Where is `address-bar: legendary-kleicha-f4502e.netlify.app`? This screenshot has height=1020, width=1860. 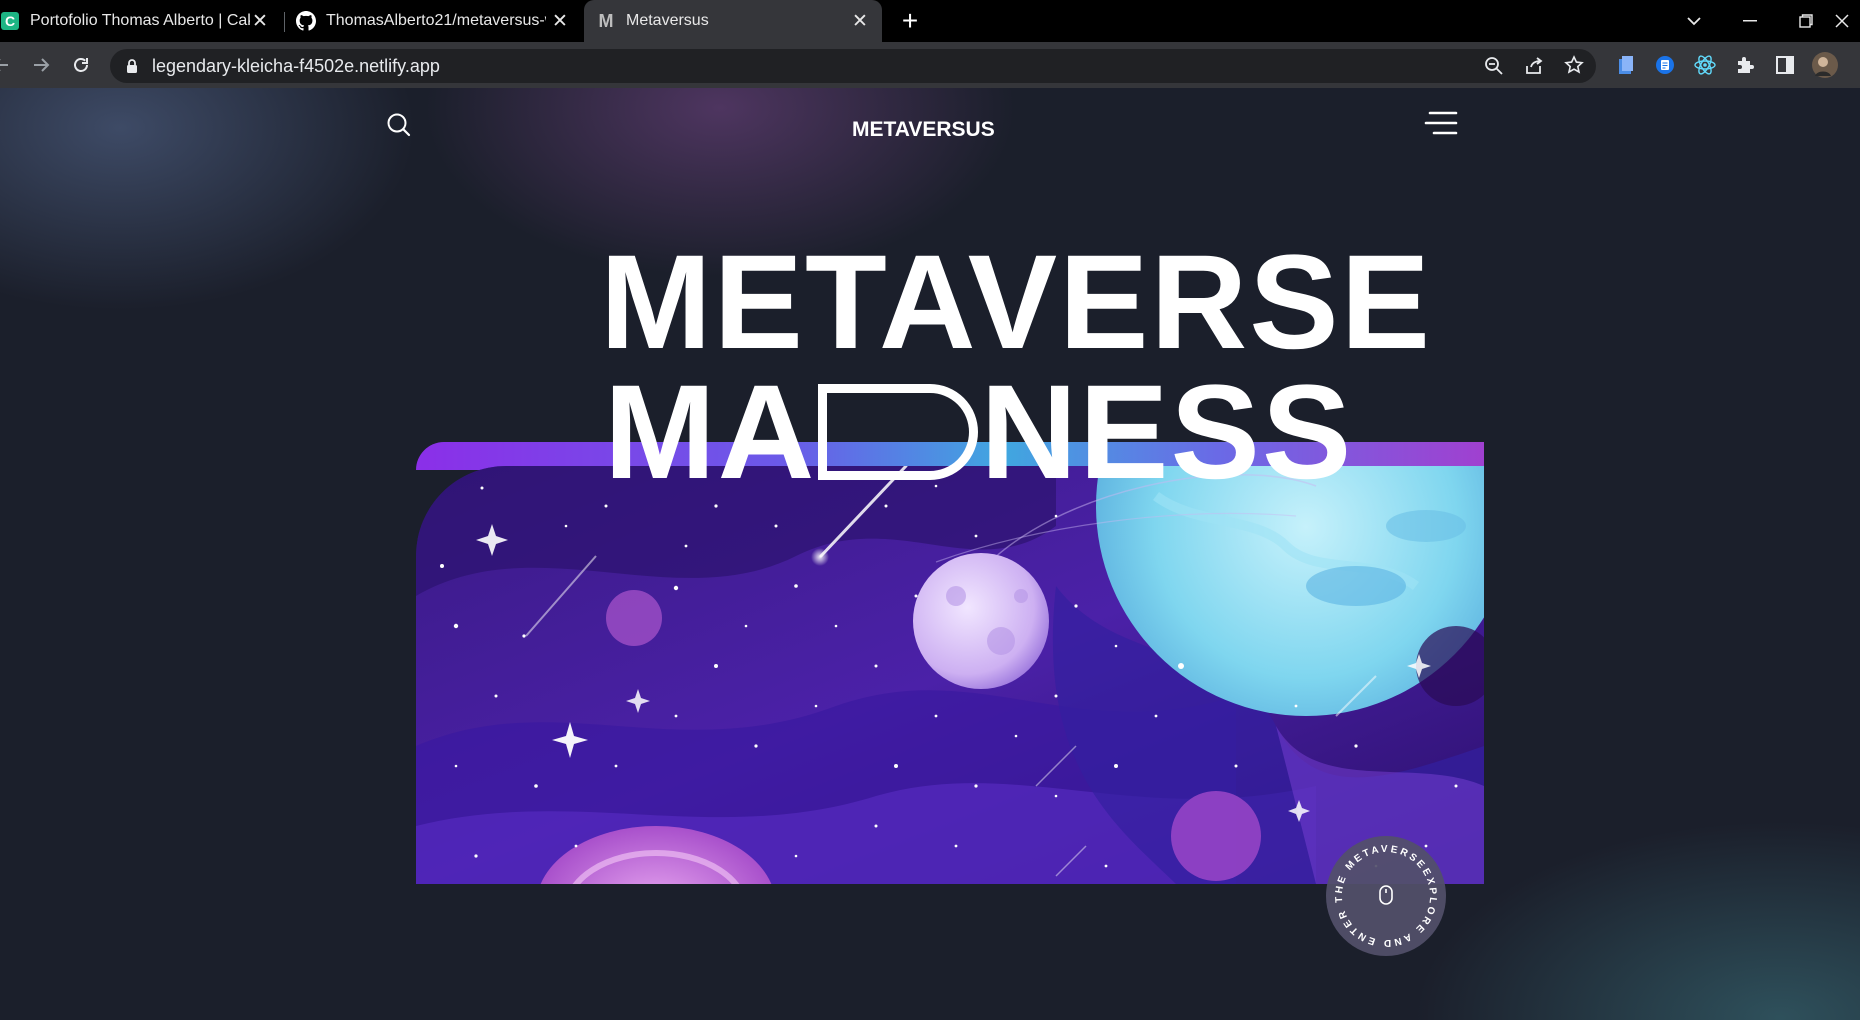
address-bar: legendary-kleicha-f4502e.netlify.app is located at coordinates (853, 66).